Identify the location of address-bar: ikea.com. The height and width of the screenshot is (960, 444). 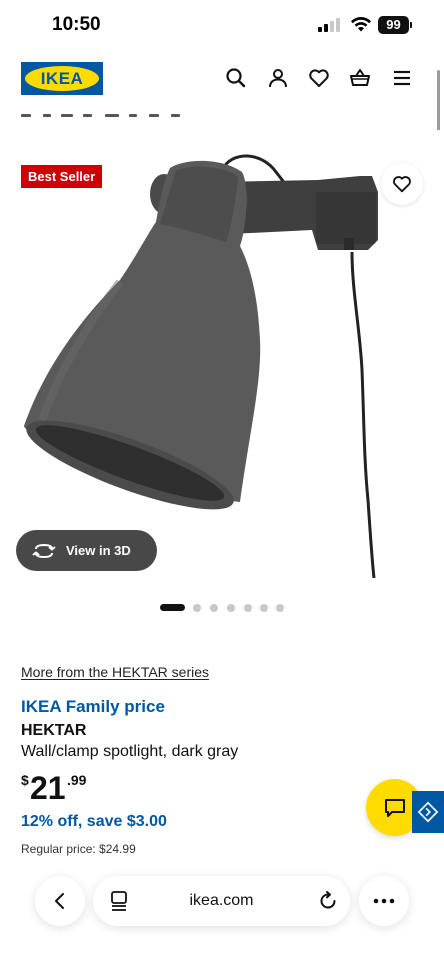
(221, 901).